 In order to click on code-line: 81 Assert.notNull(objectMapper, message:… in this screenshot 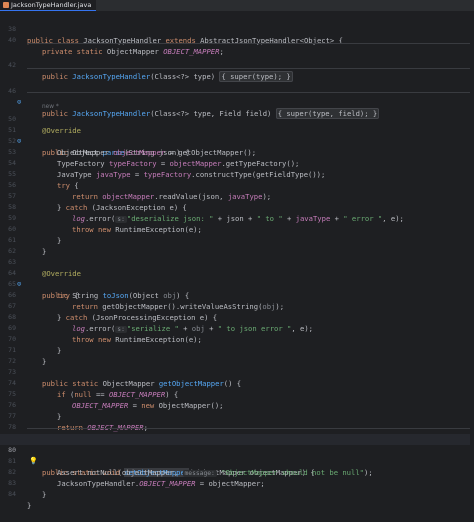, I will do `click(237, 461)`.